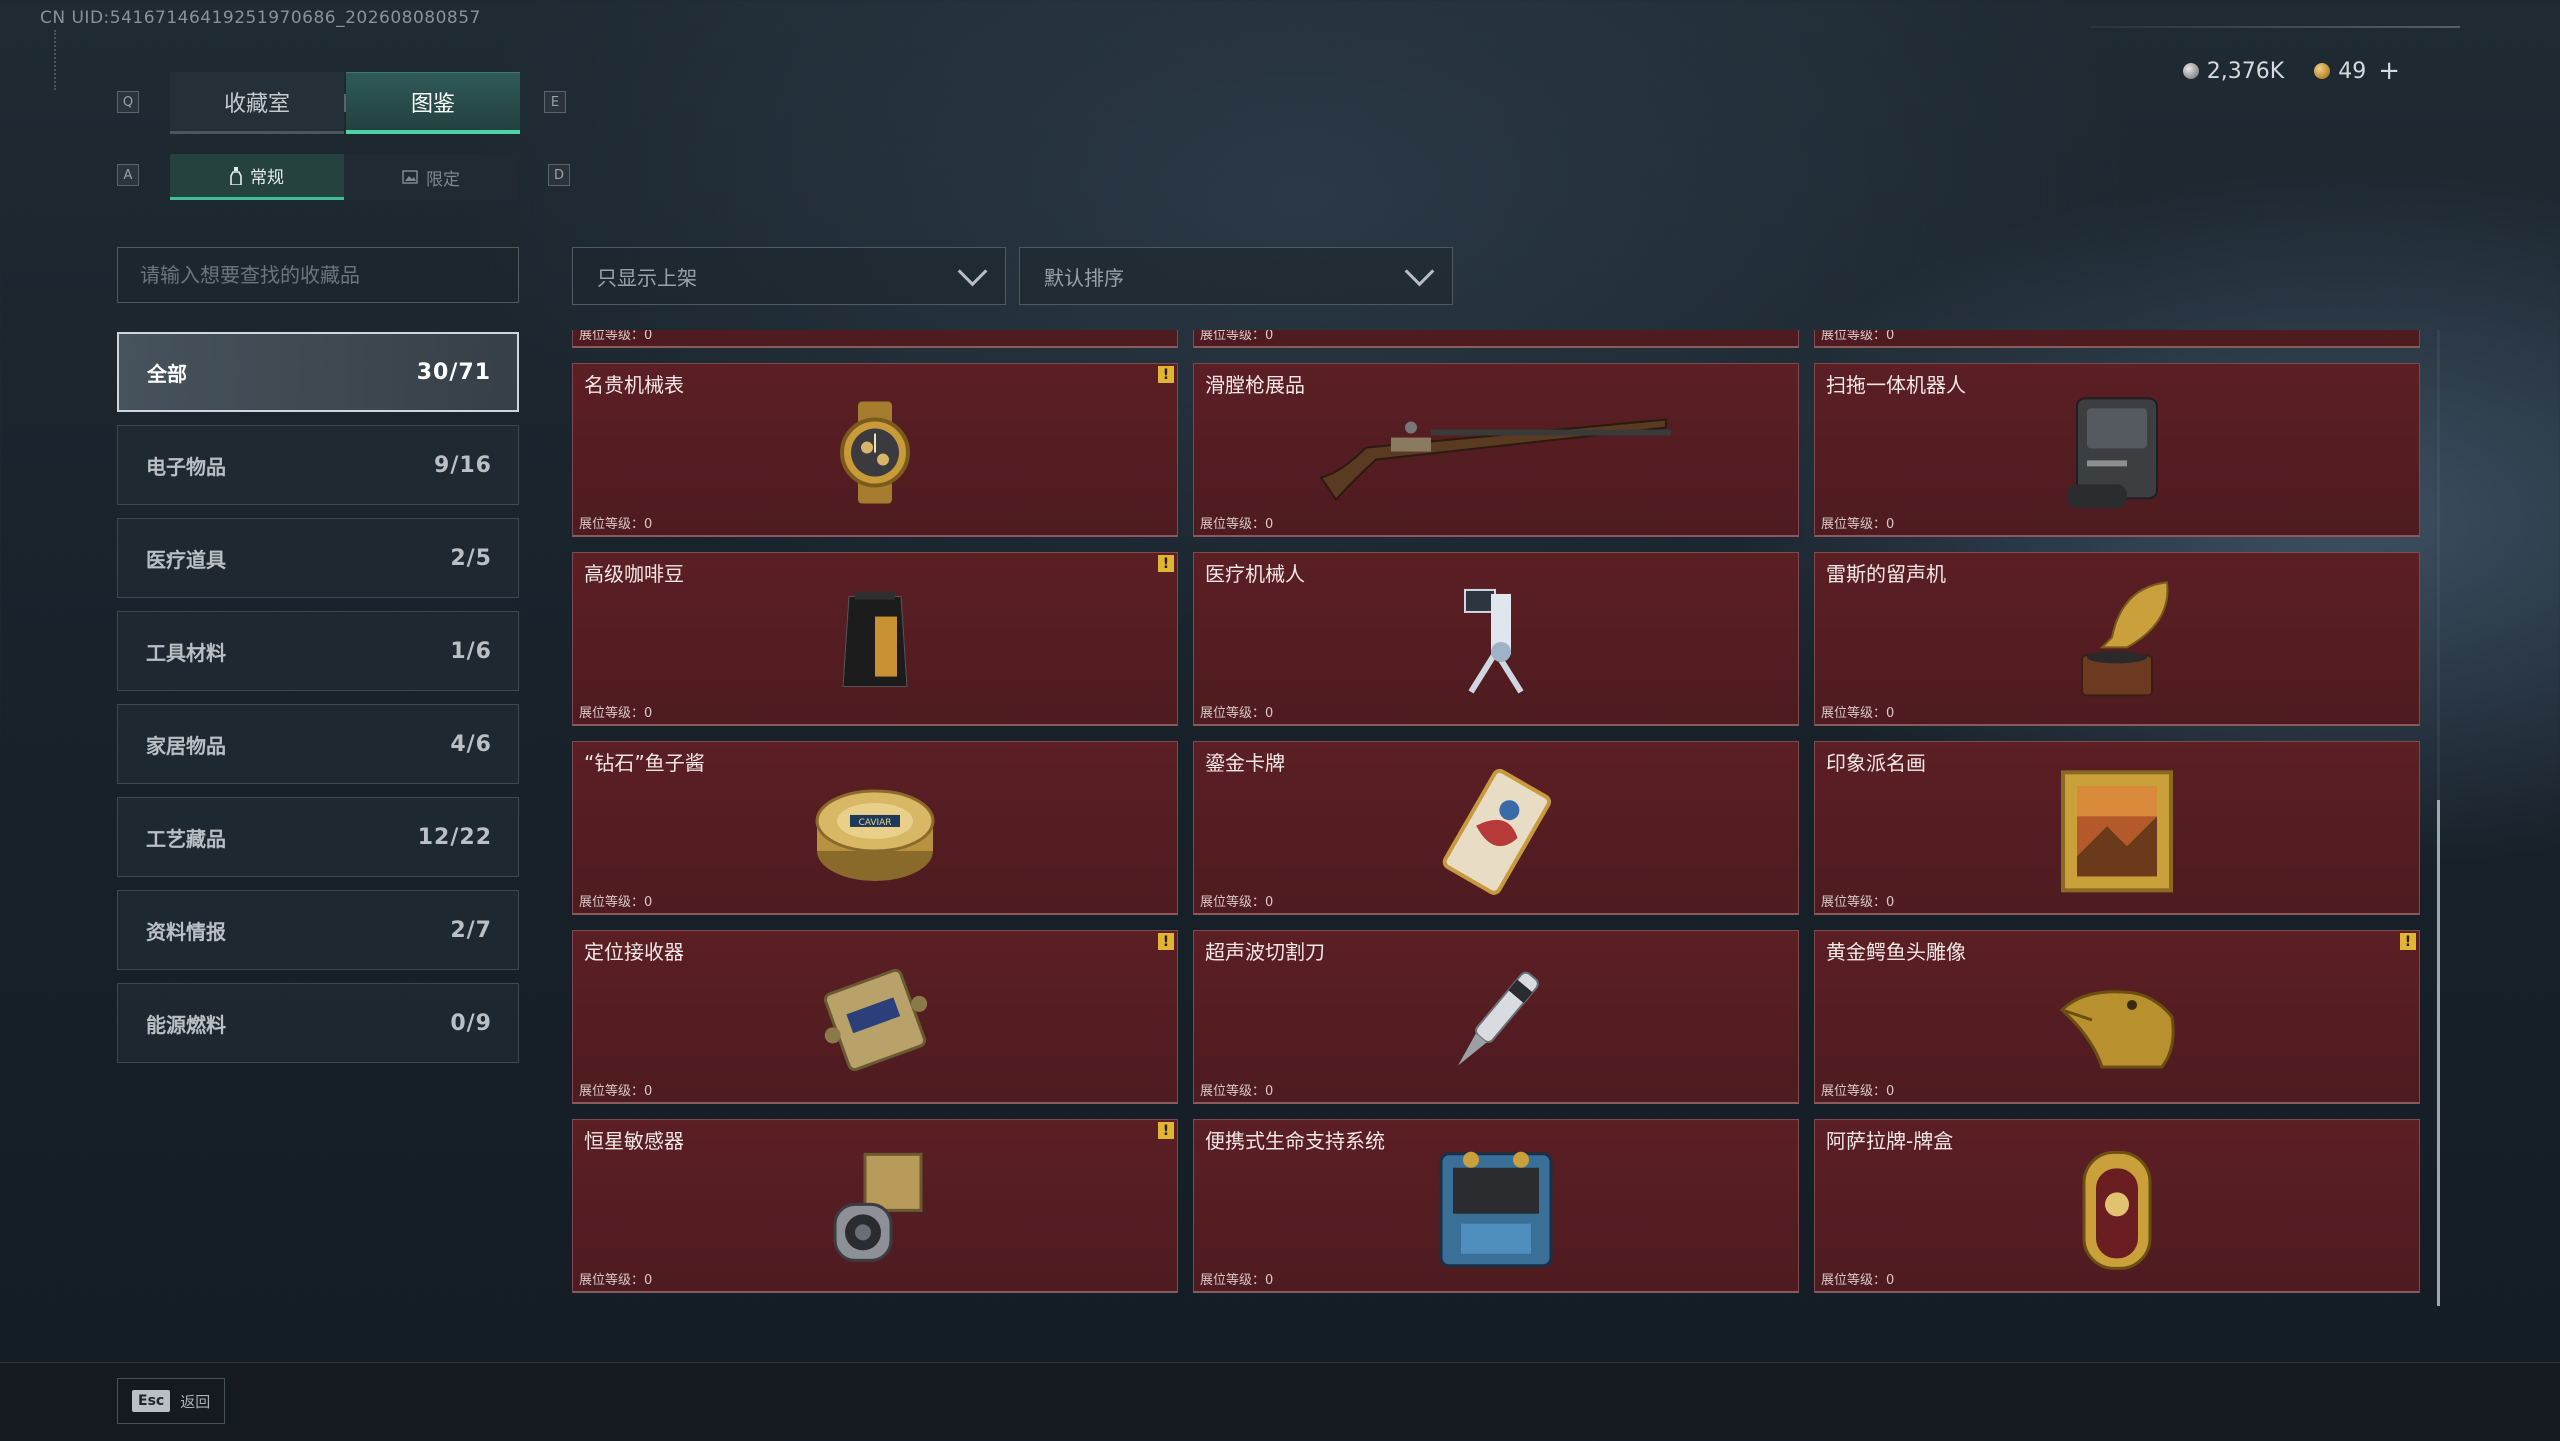 The height and width of the screenshot is (1441, 2560). What do you see at coordinates (318, 744) in the screenshot?
I see `category-item: 家居物品 4/6` at bounding box center [318, 744].